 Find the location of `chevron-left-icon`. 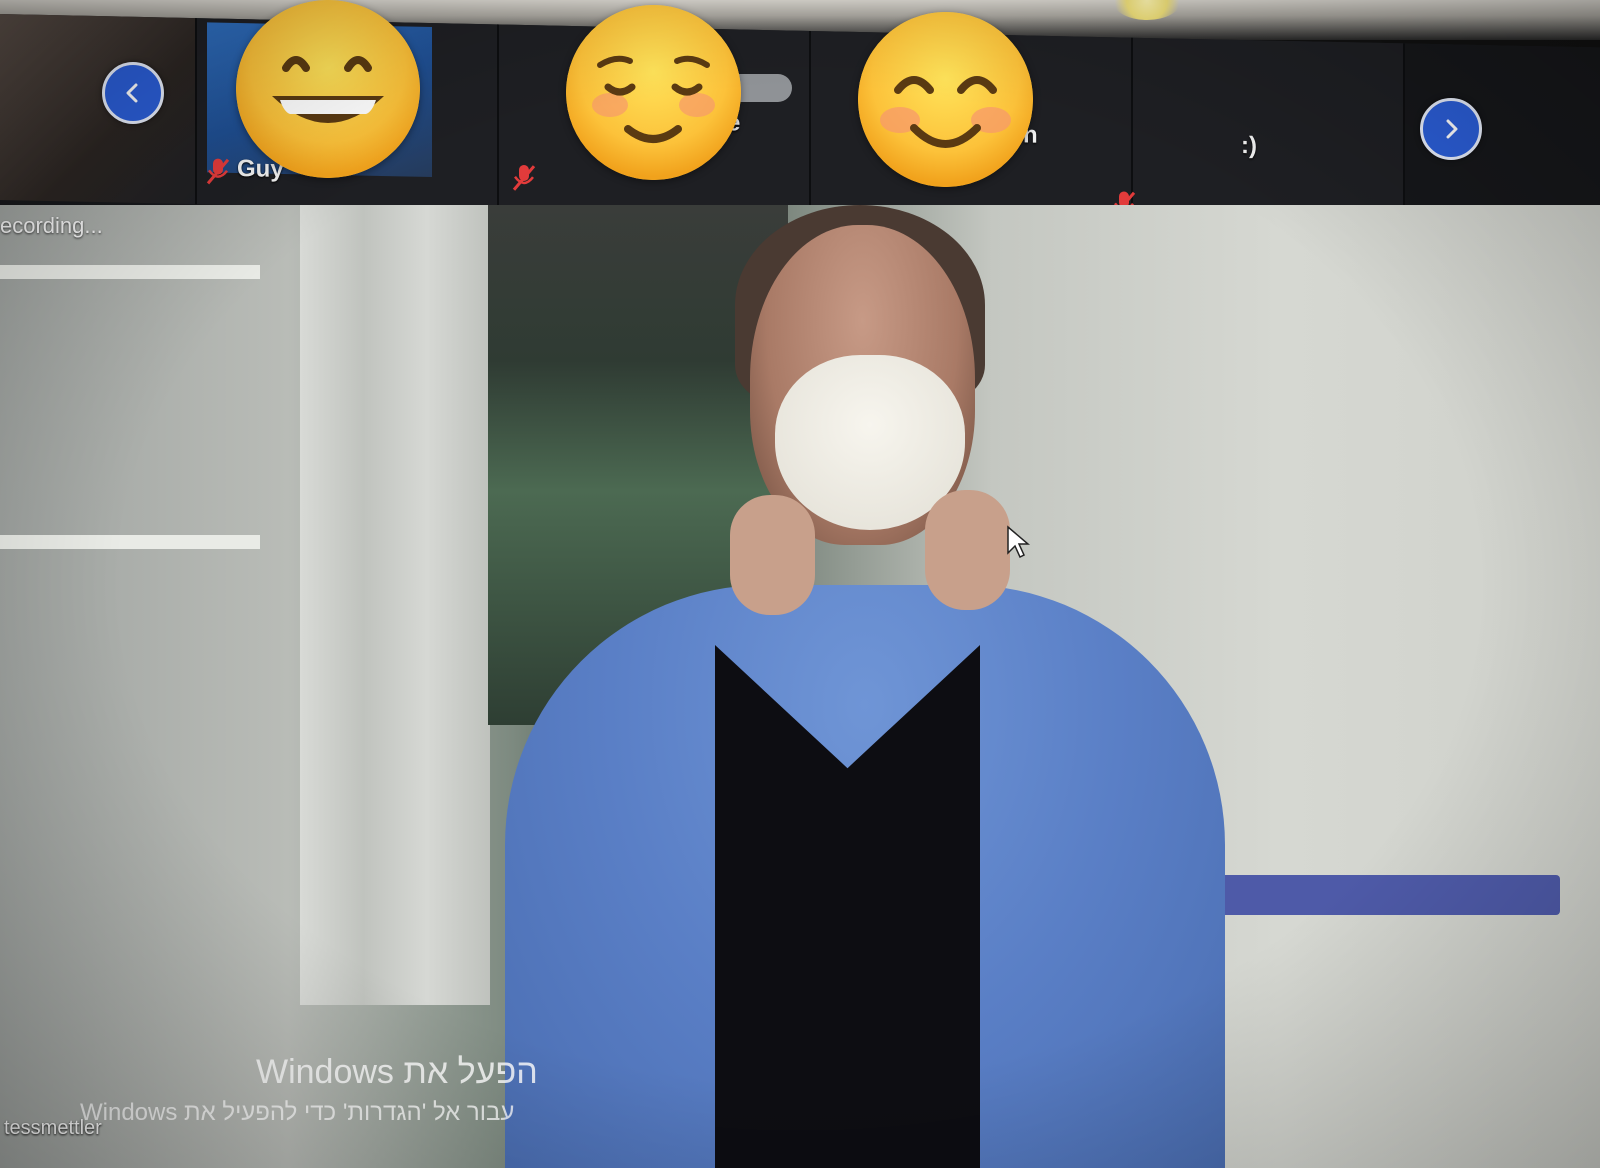

chevron-left-icon is located at coordinates (132, 93).